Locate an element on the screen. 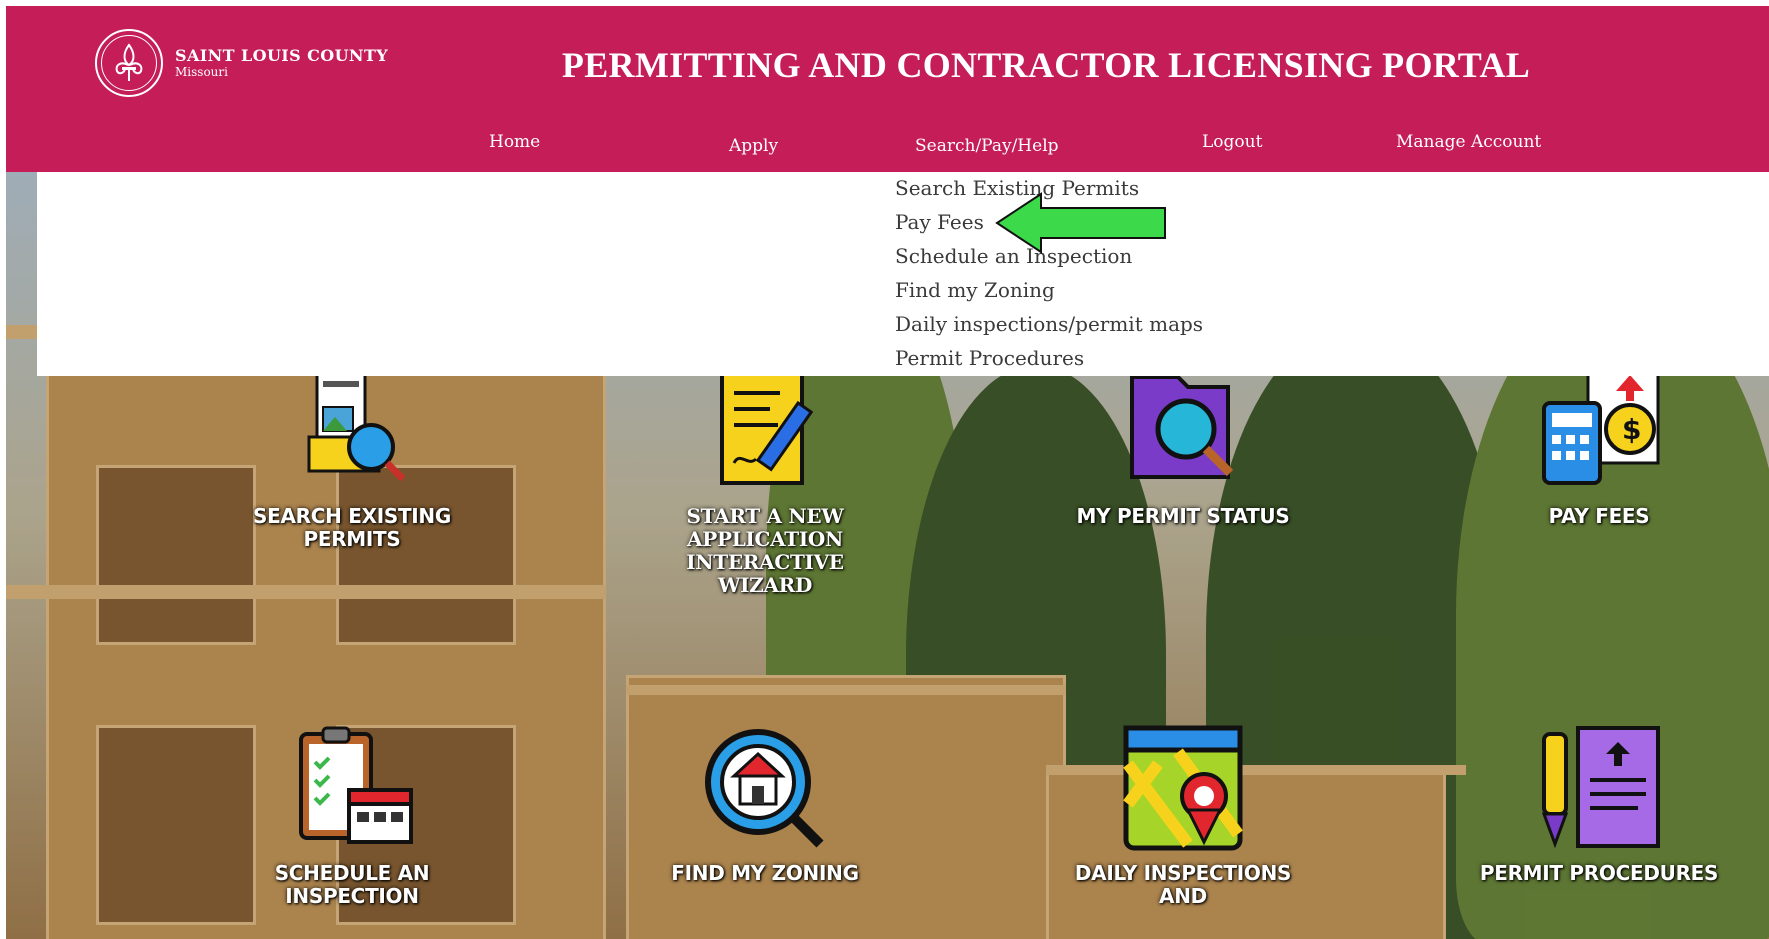 Image resolution: width=1769 pixels, height=939 pixels. folder-magnifier-icon is located at coordinates (1183, 432).